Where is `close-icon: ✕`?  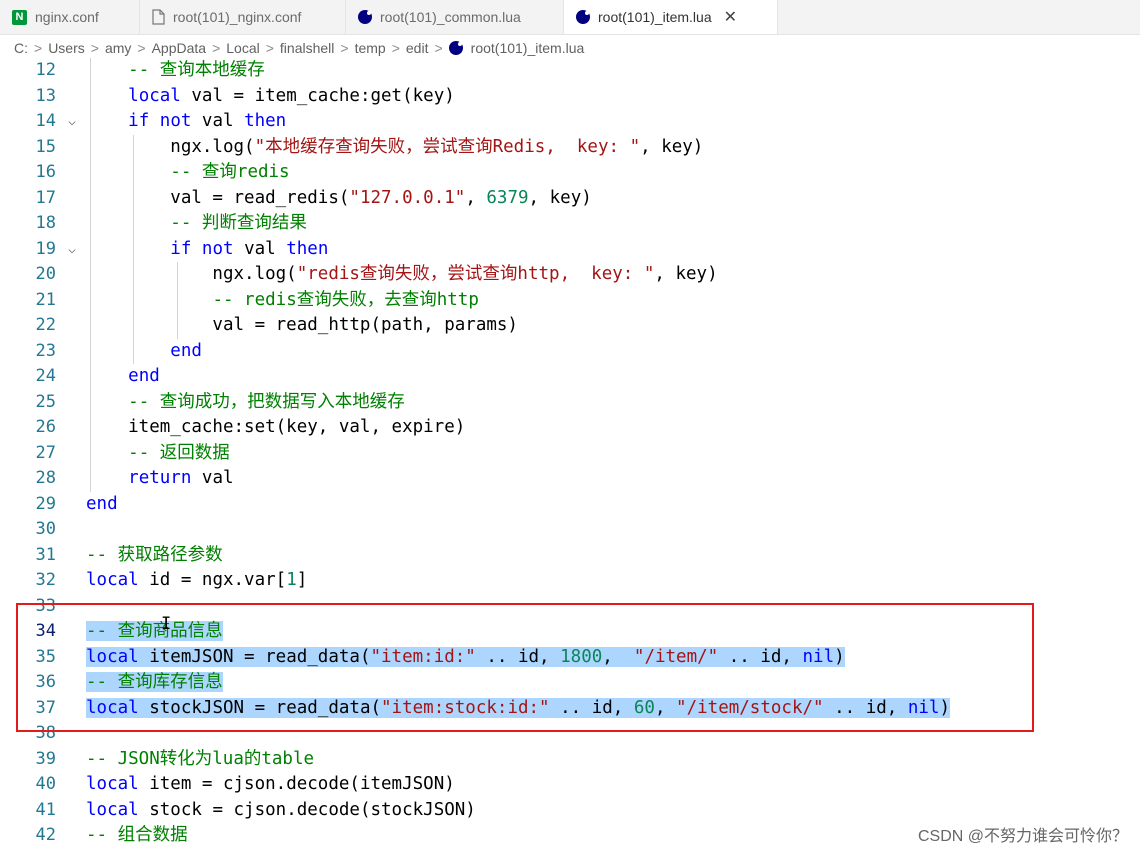
close-icon: ✕ is located at coordinates (730, 17).